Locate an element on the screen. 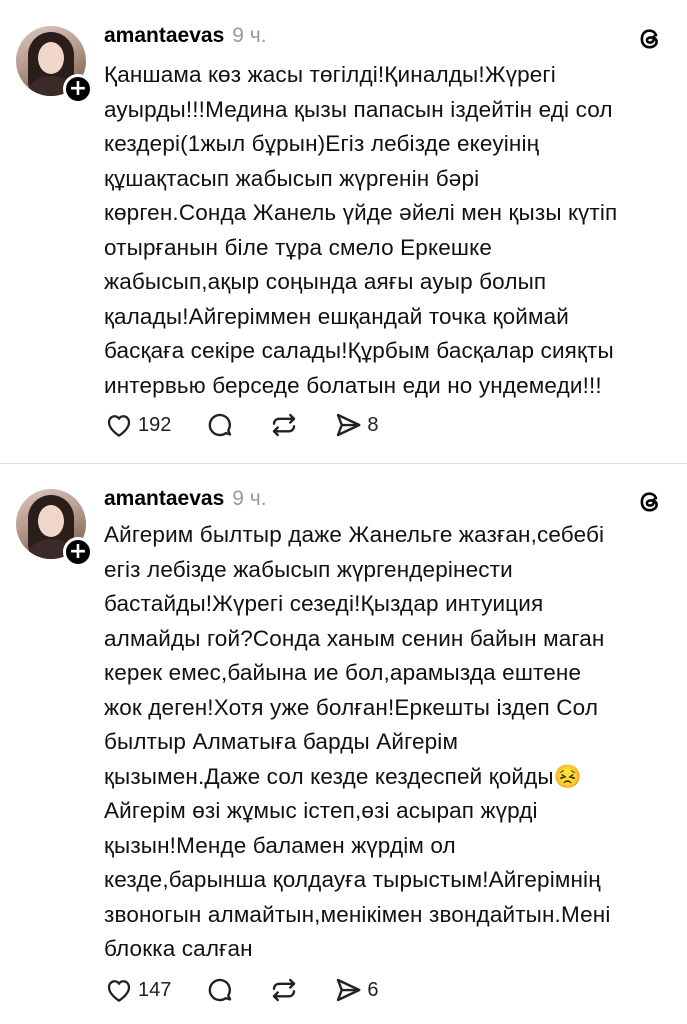 The height and width of the screenshot is (1024, 687). share-button: 6 is located at coordinates (356, 990).